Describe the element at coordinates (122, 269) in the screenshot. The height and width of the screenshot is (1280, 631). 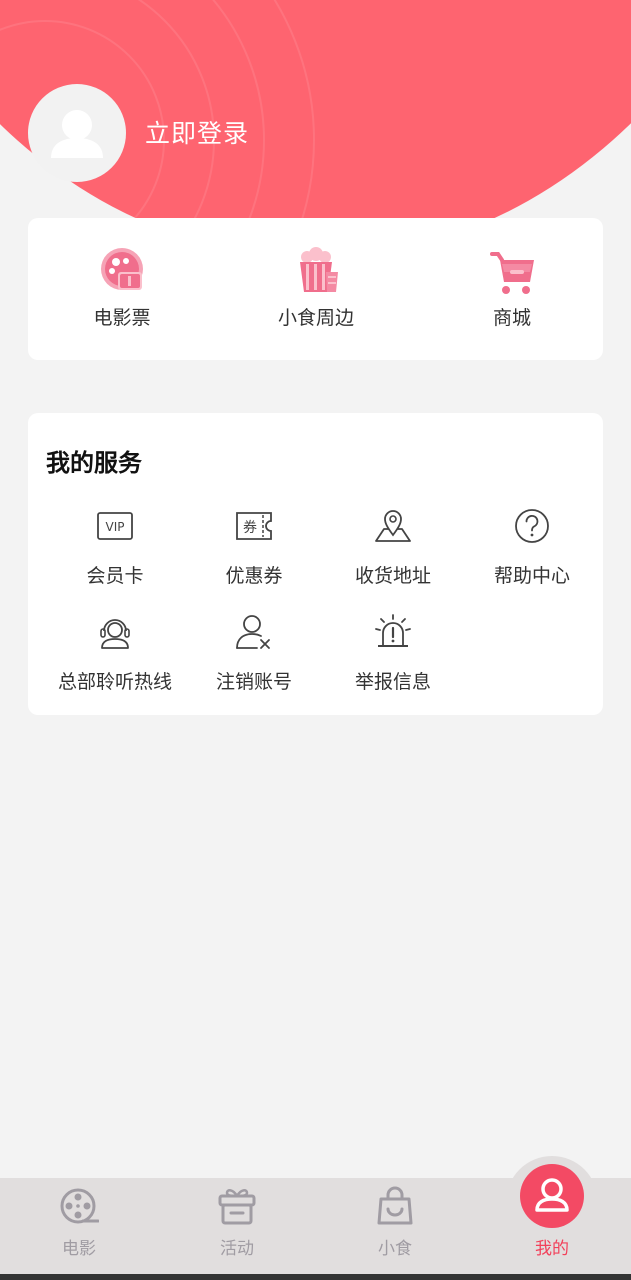
I see `film-ticket-icon` at that location.